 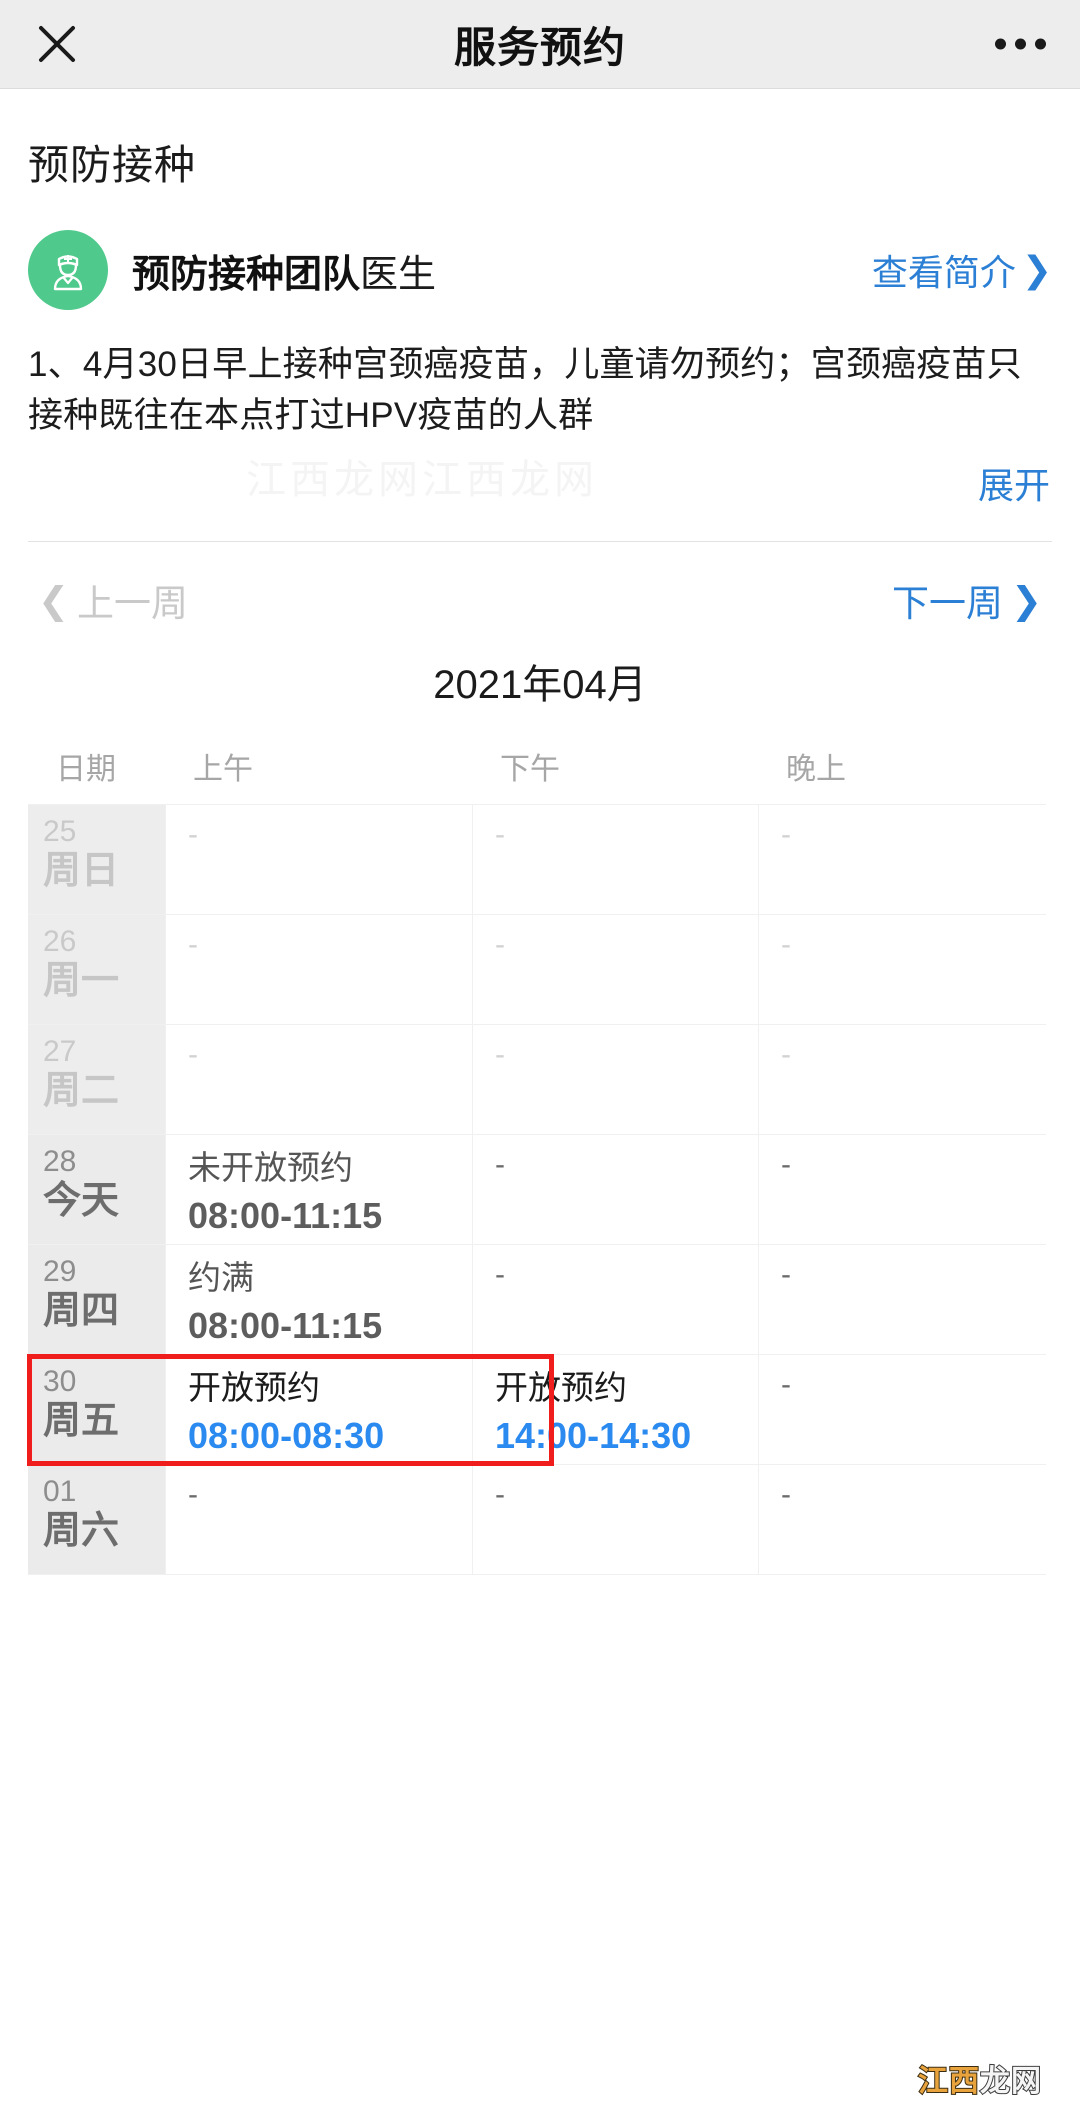 I want to click on table-row: 01 周六 - - -, so click(x=537, y=1520).